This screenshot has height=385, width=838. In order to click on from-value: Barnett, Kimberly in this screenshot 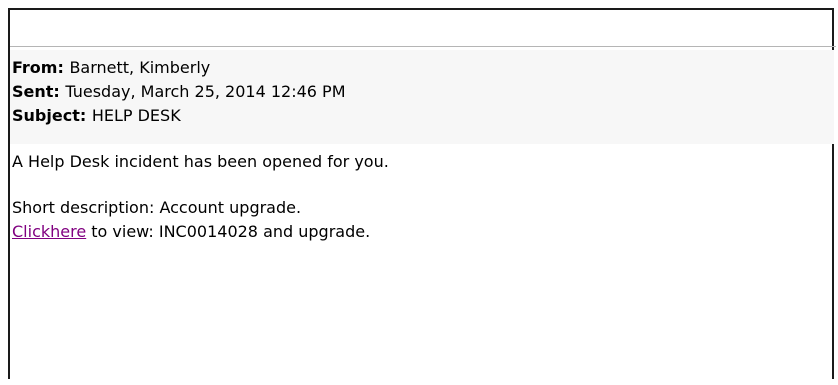, I will do `click(140, 67)`.